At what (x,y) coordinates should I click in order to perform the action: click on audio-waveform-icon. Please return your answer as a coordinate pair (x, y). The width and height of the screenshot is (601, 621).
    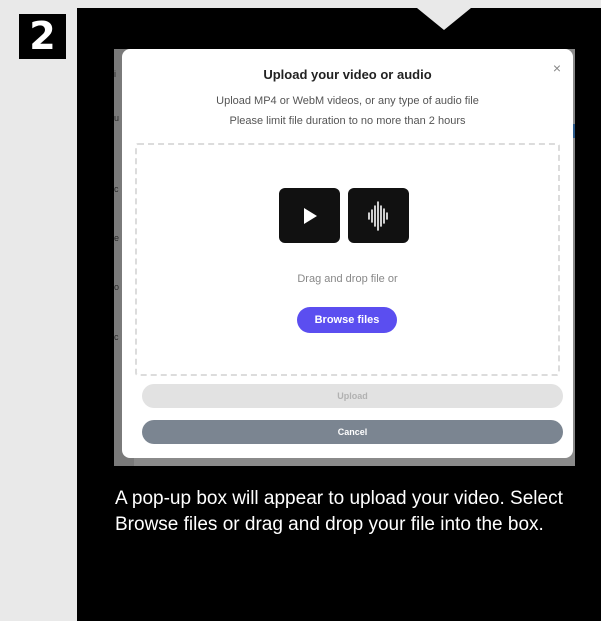
    Looking at the image, I should click on (378, 215).